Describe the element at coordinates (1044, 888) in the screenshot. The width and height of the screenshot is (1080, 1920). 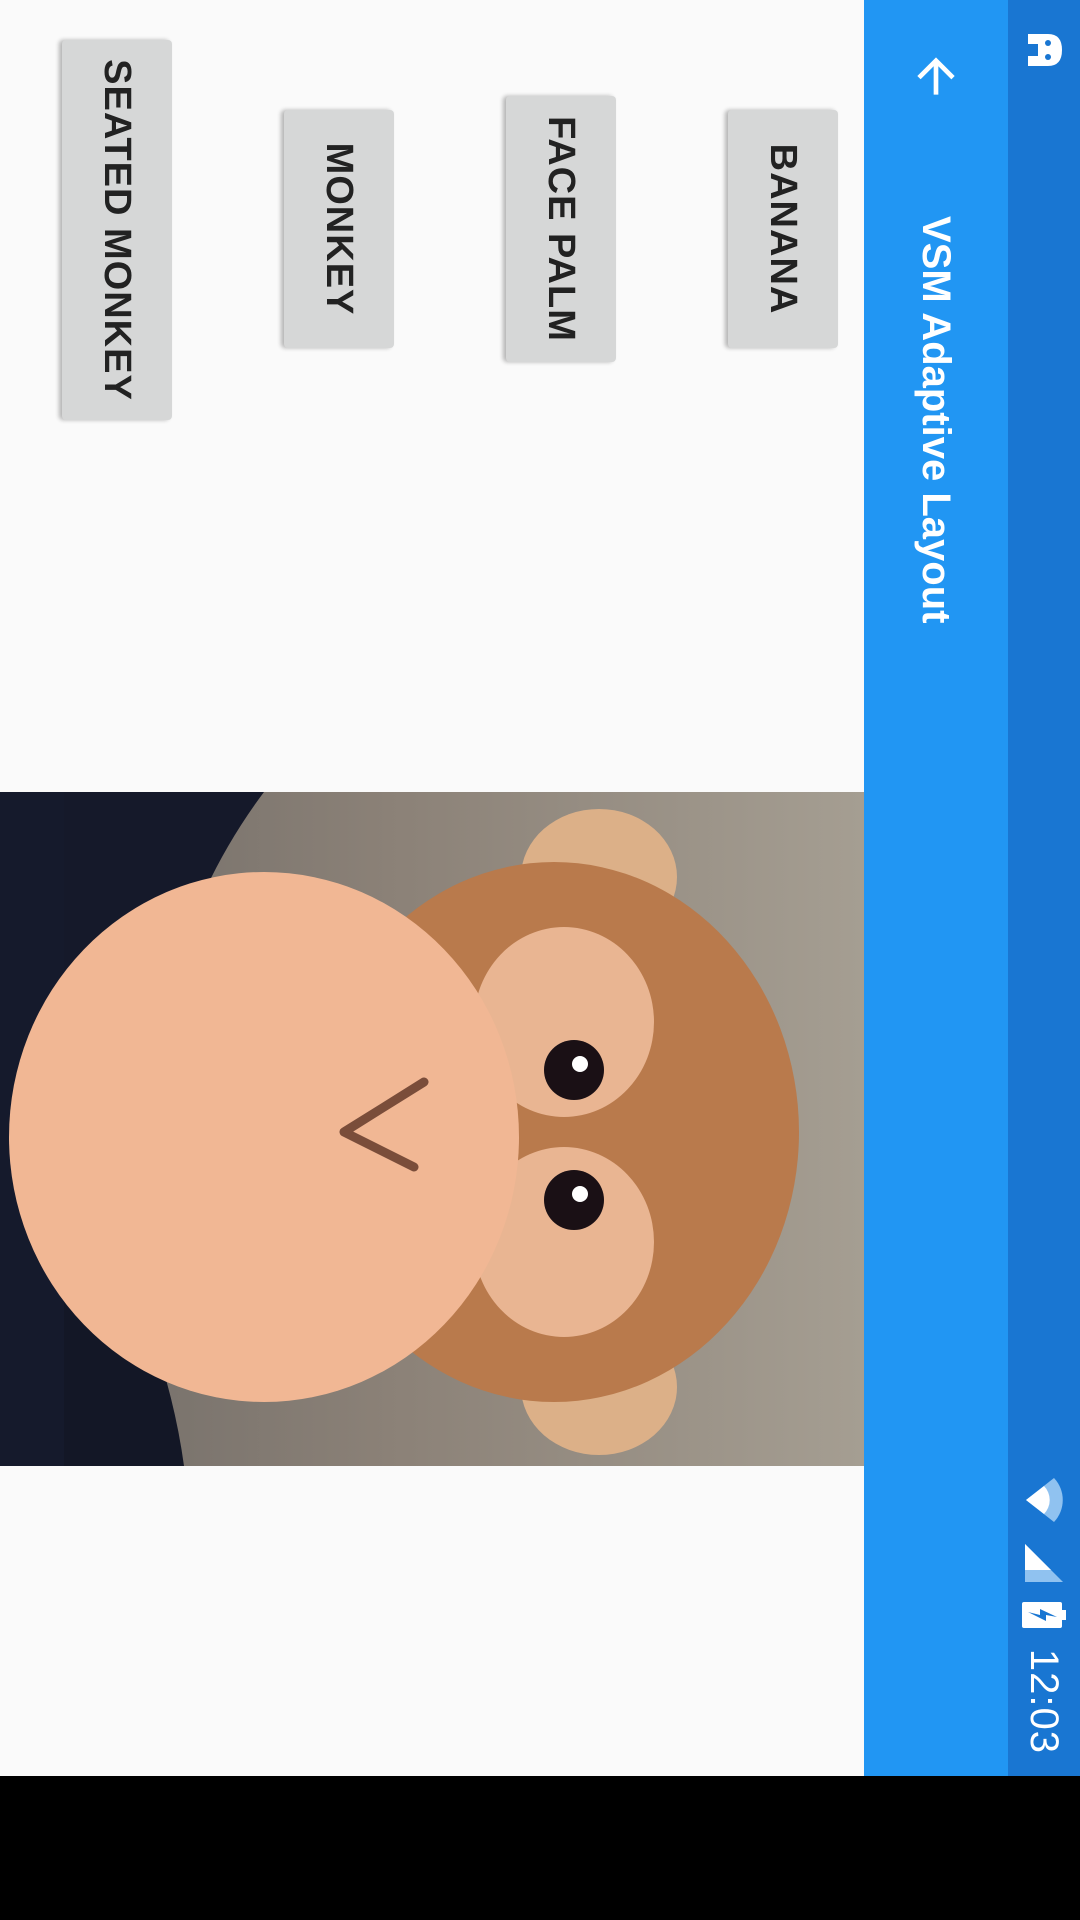
I see `status-bar: 12:03` at that location.